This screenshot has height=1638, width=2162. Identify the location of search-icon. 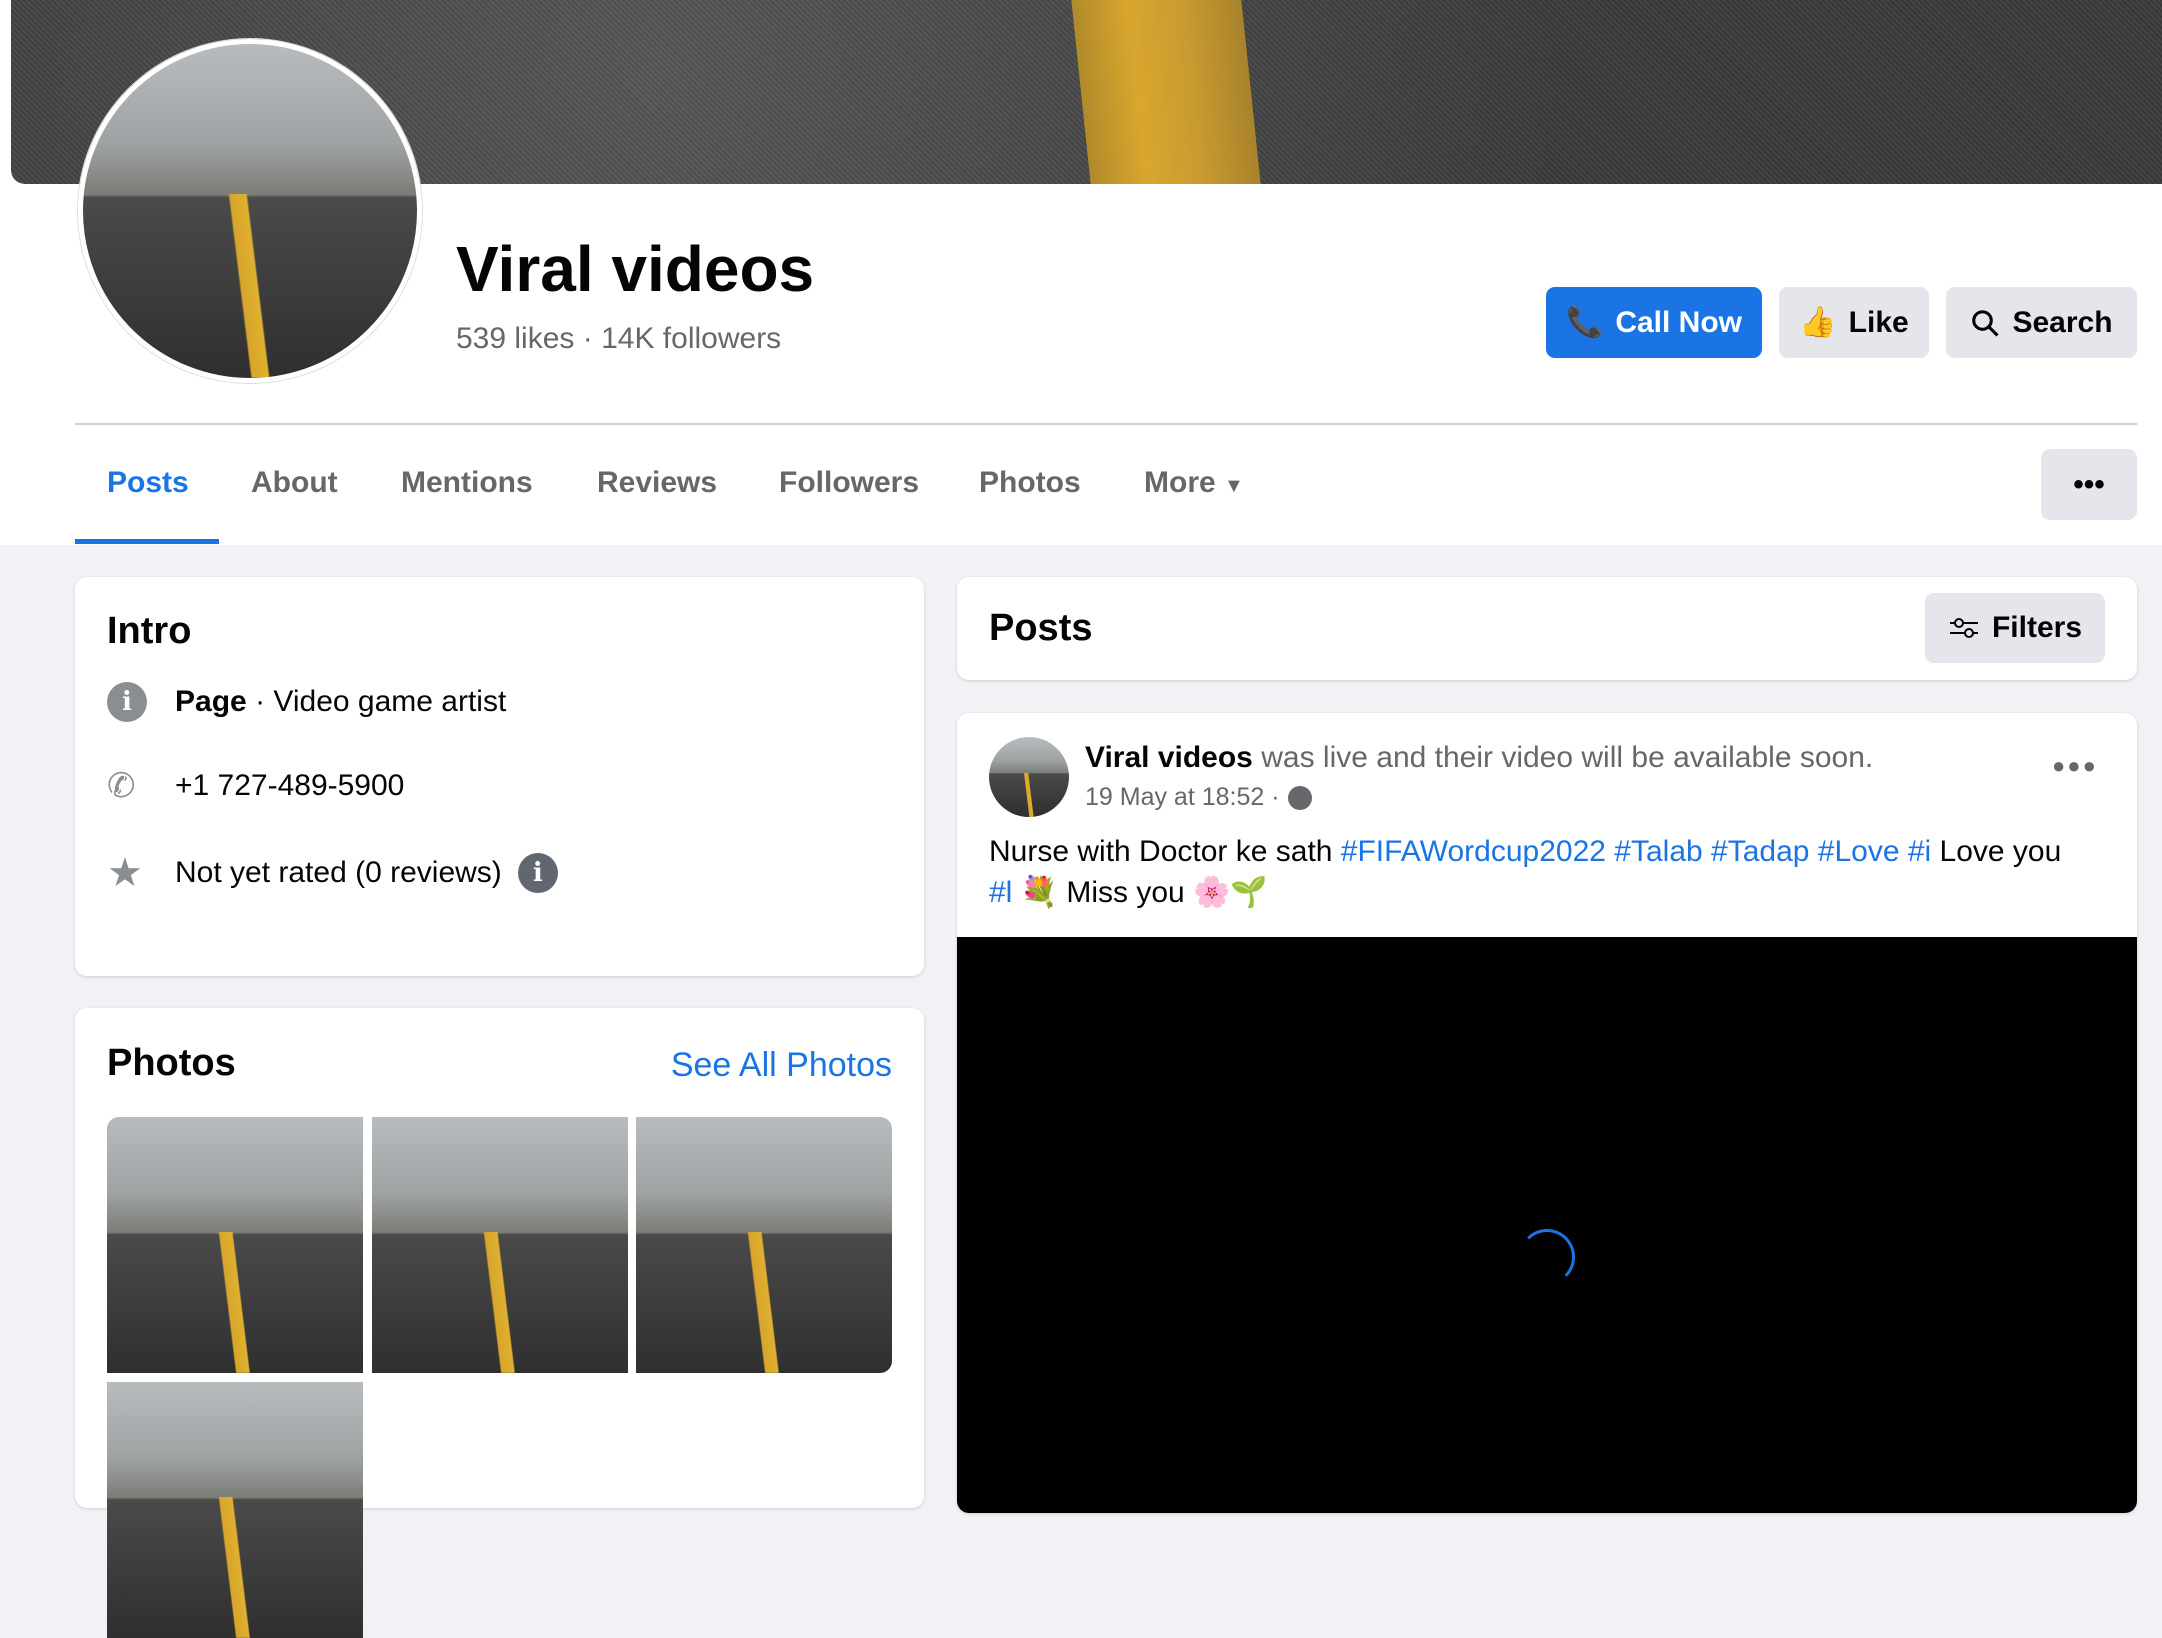
(1986, 323).